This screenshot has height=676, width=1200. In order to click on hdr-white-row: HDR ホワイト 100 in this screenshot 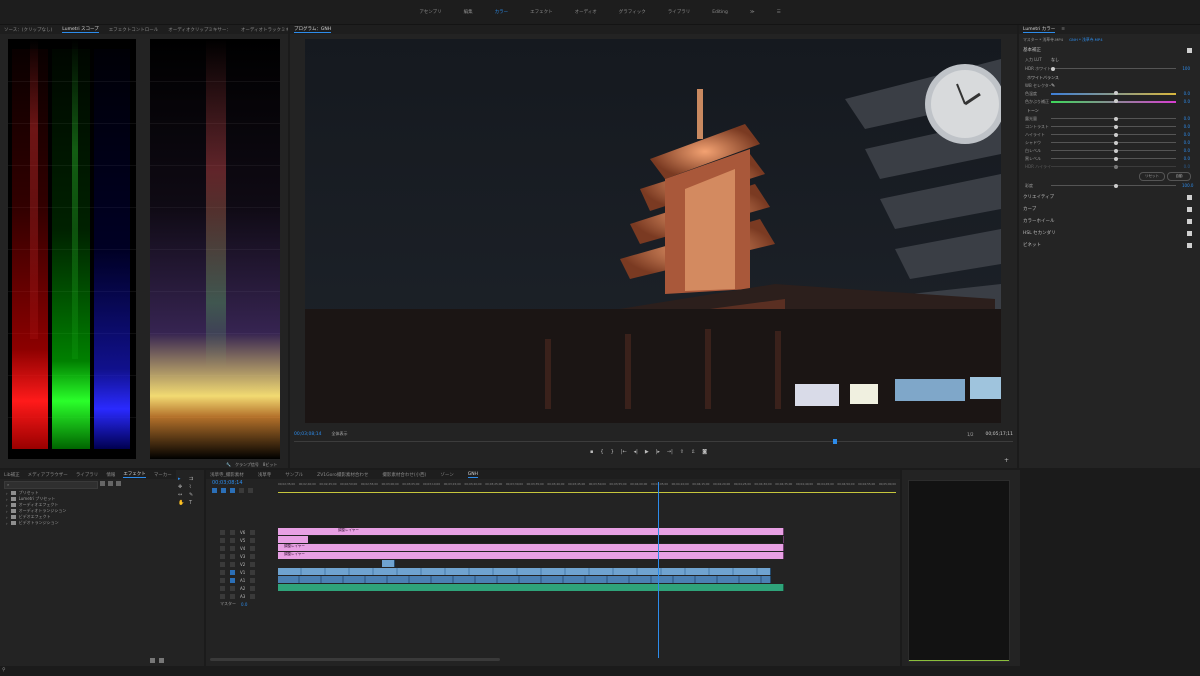, I will do `click(1107, 68)`.